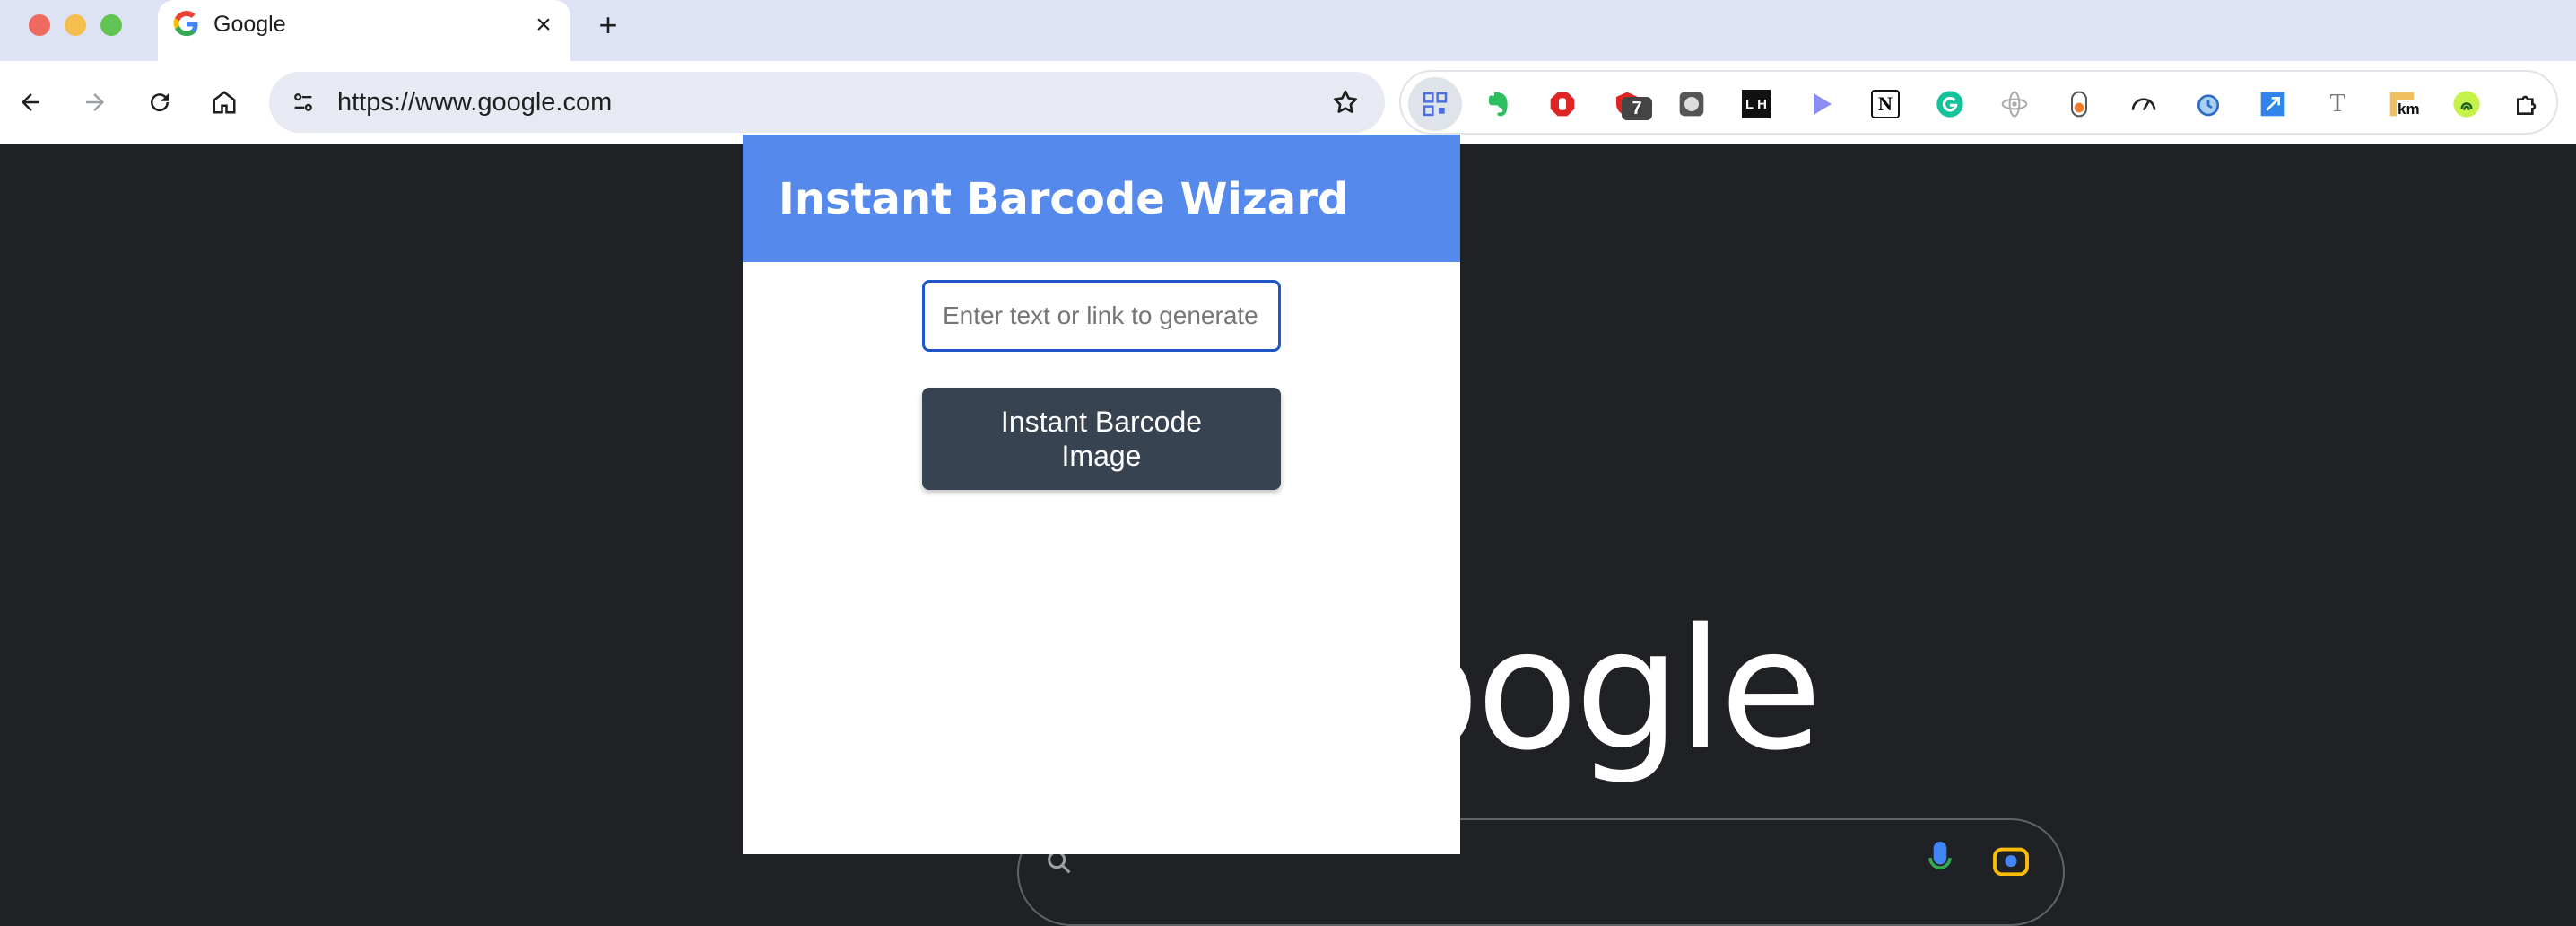  Describe the element at coordinates (111, 25) in the screenshot. I see `window-maximize-button` at that location.